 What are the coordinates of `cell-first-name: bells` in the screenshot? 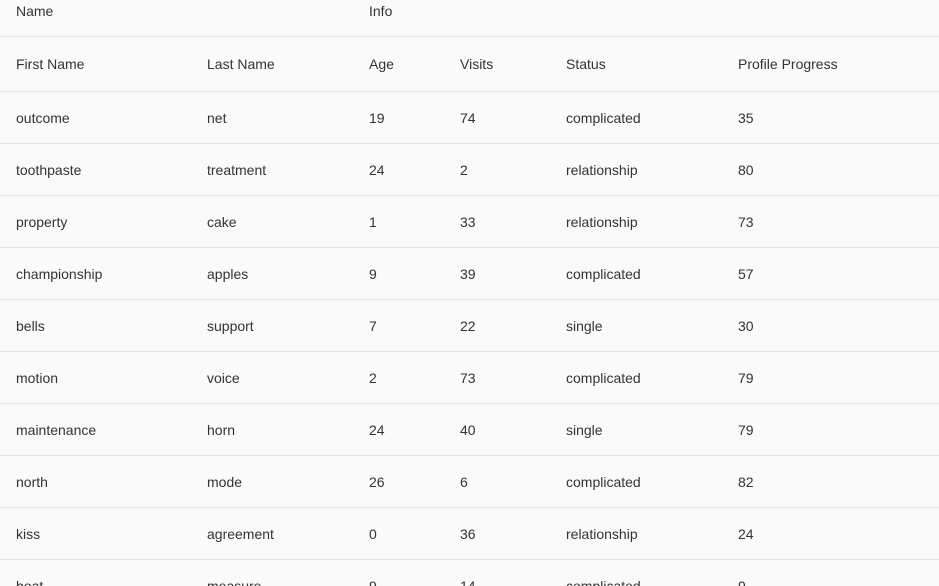 It's located at (30, 325).